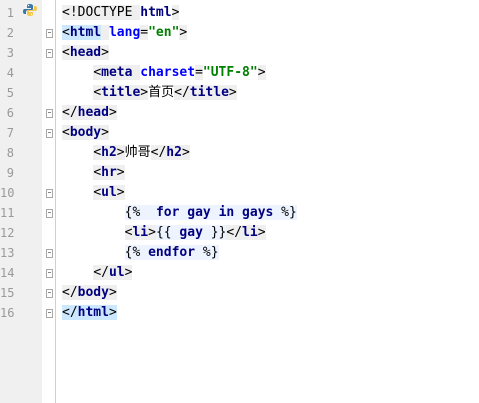 This screenshot has height=403, width=479. I want to click on code-token: for, so click(167, 212).